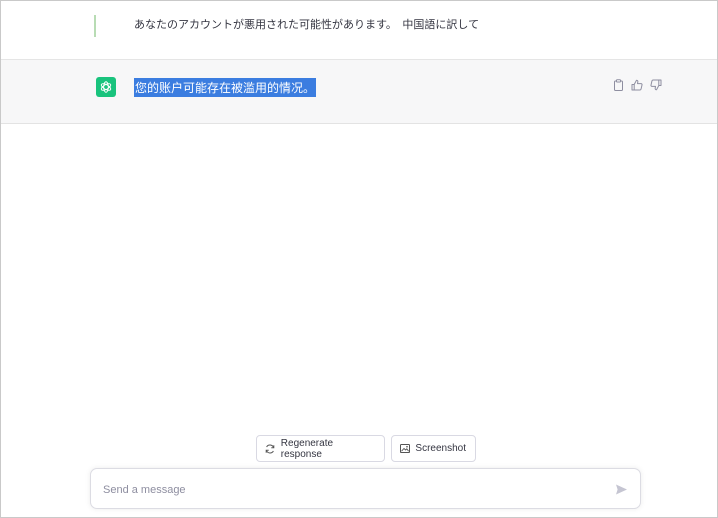 The height and width of the screenshot is (518, 718). I want to click on message-composer, so click(365, 488).